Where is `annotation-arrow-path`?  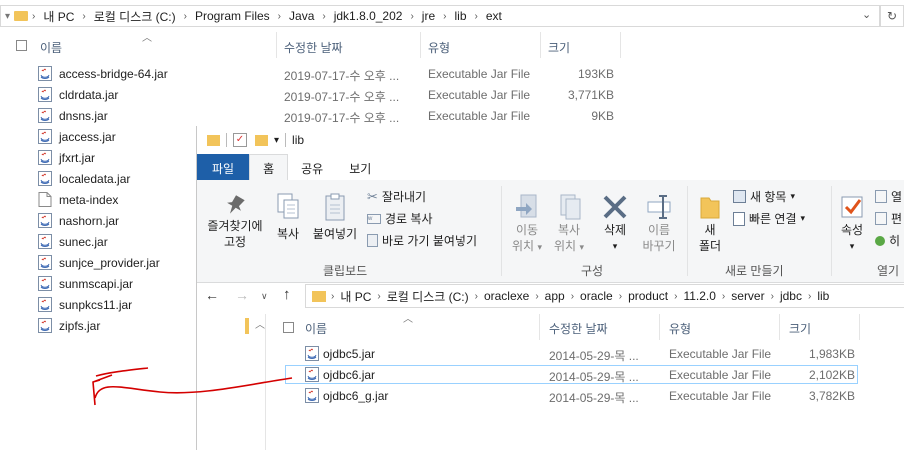 annotation-arrow-path is located at coordinates (193, 388).